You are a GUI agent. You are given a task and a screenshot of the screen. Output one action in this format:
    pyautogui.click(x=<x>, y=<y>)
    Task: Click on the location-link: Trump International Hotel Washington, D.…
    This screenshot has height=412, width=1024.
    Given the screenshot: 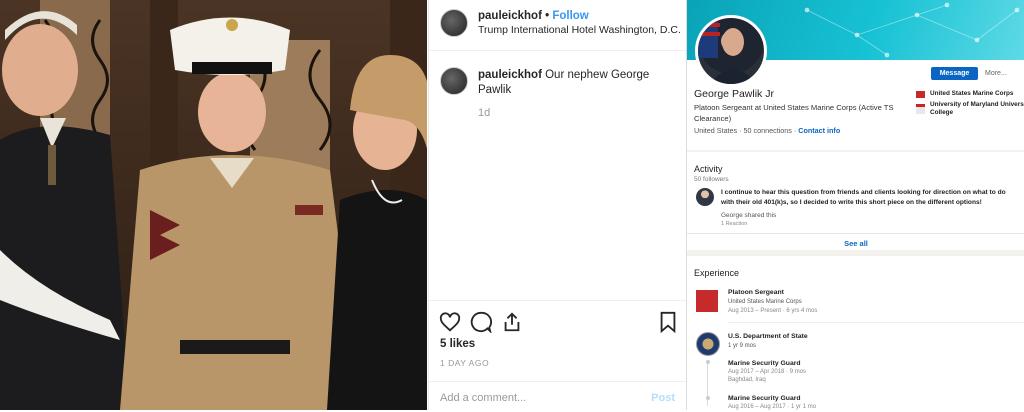 What is the action you would take?
    pyautogui.click(x=579, y=30)
    